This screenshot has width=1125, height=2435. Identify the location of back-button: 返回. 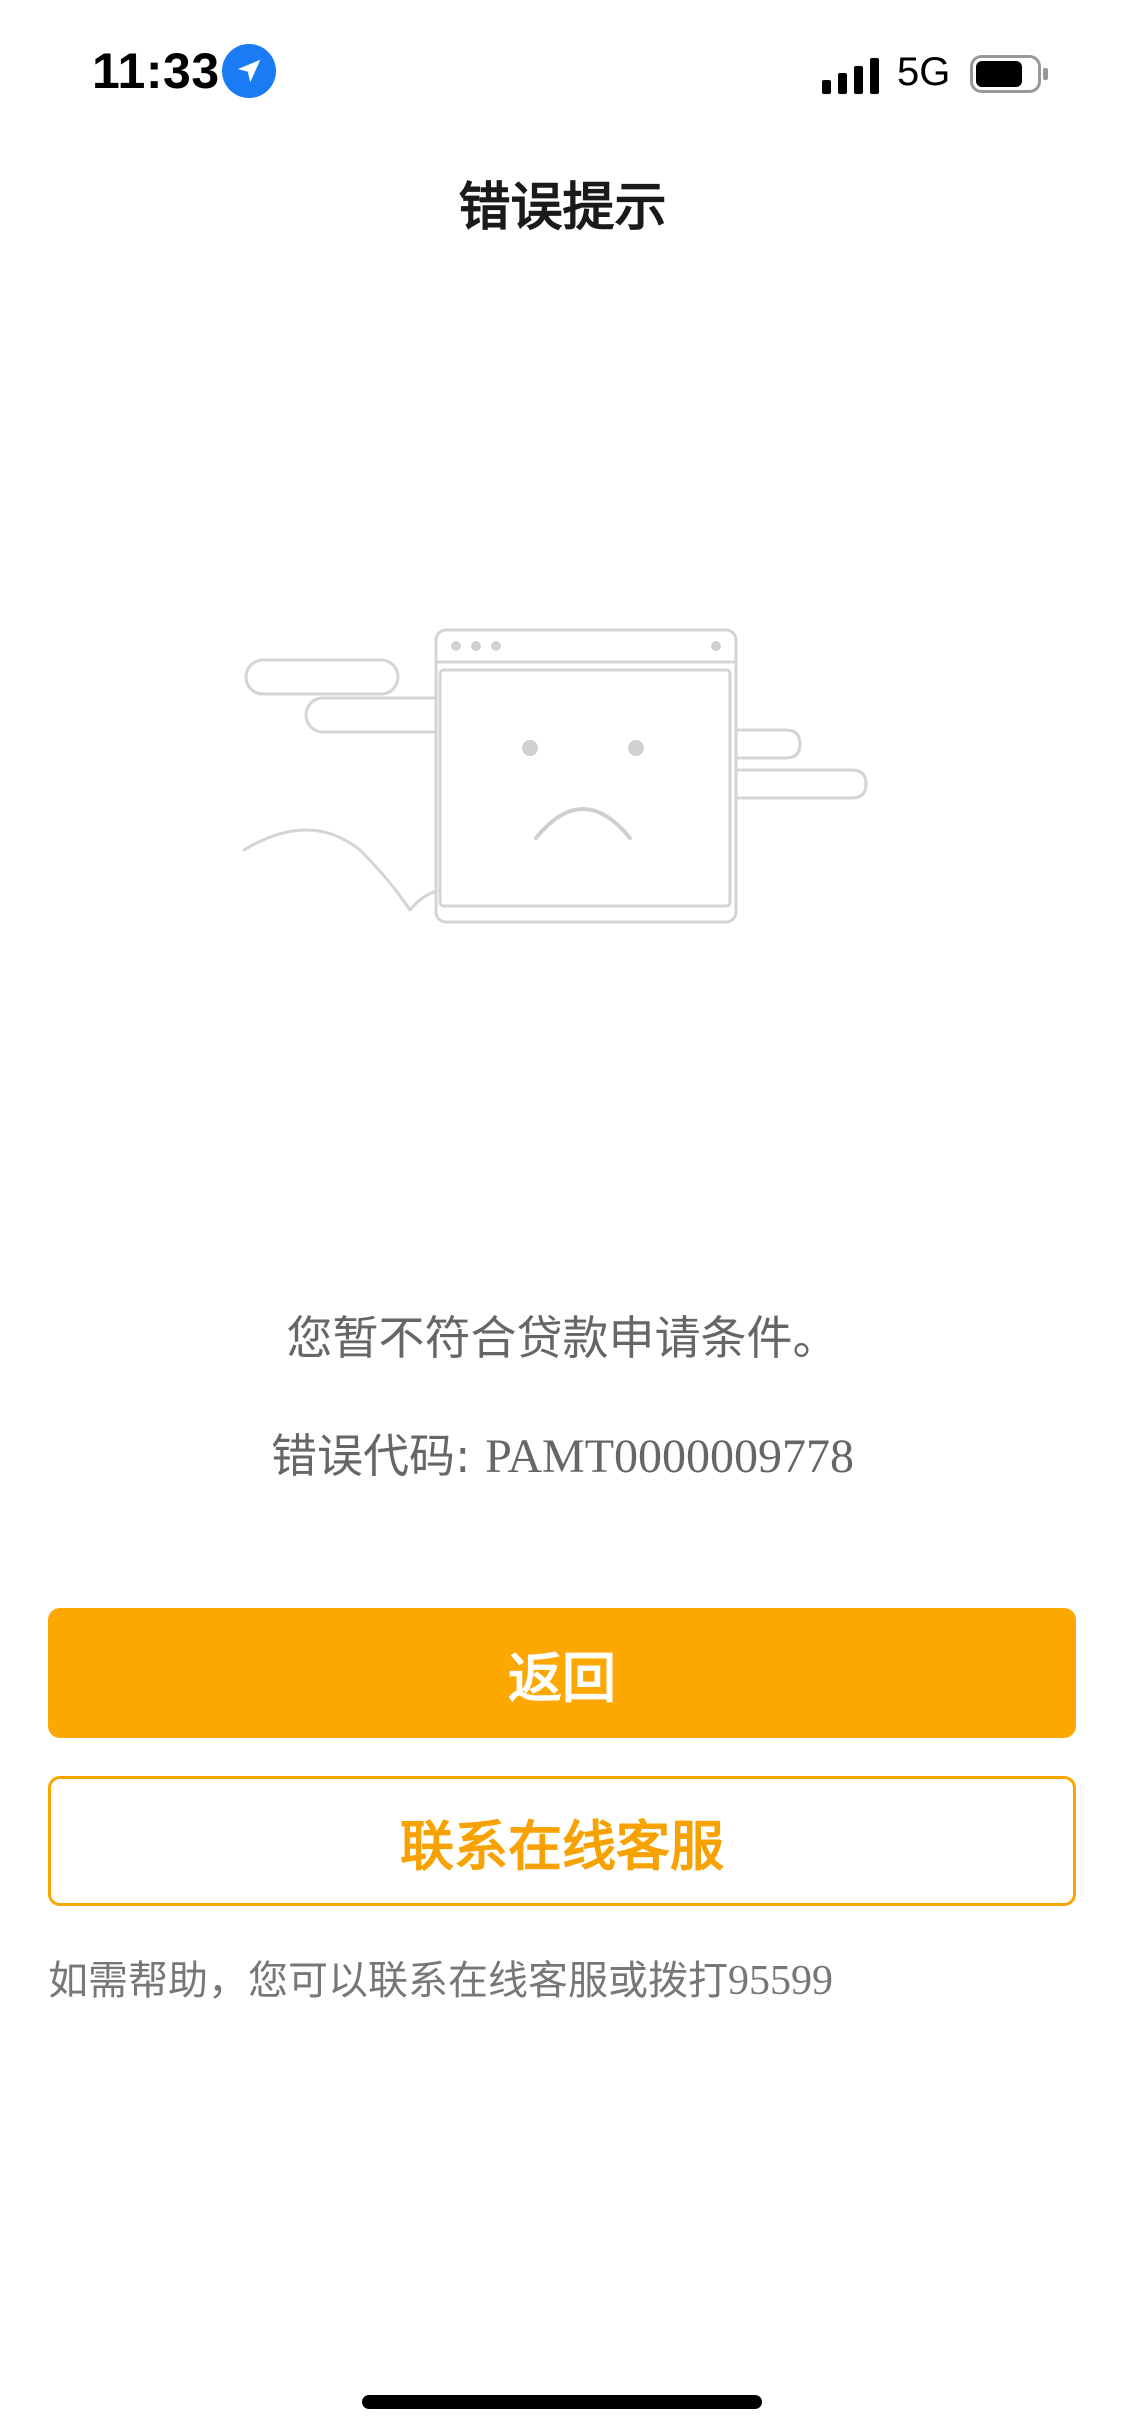
(562, 1673).